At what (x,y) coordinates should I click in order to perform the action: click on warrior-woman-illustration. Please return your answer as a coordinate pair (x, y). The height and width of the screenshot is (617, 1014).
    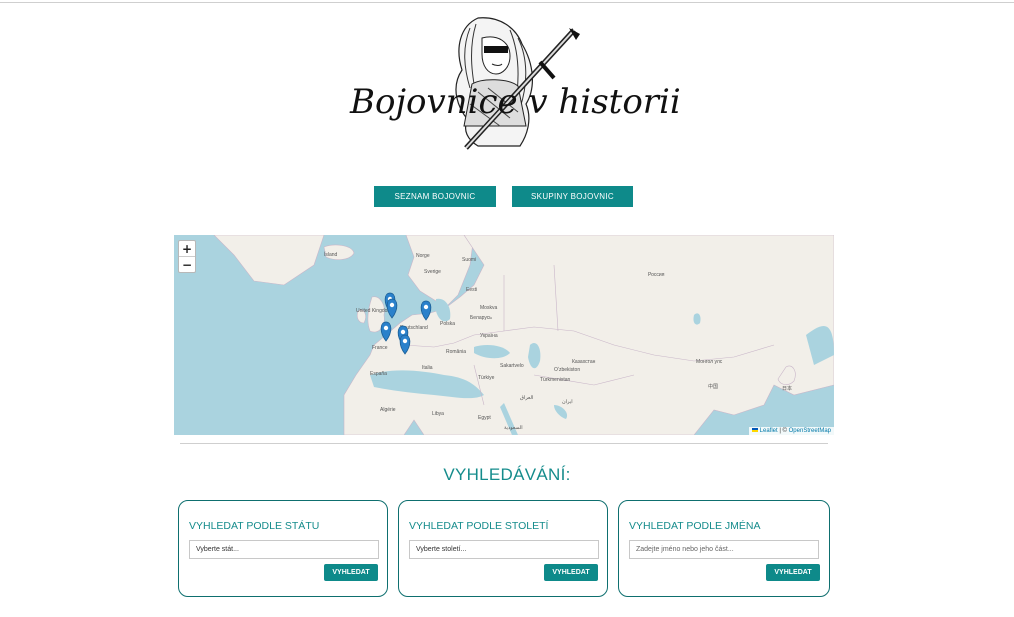
    Looking at the image, I should click on (517, 83).